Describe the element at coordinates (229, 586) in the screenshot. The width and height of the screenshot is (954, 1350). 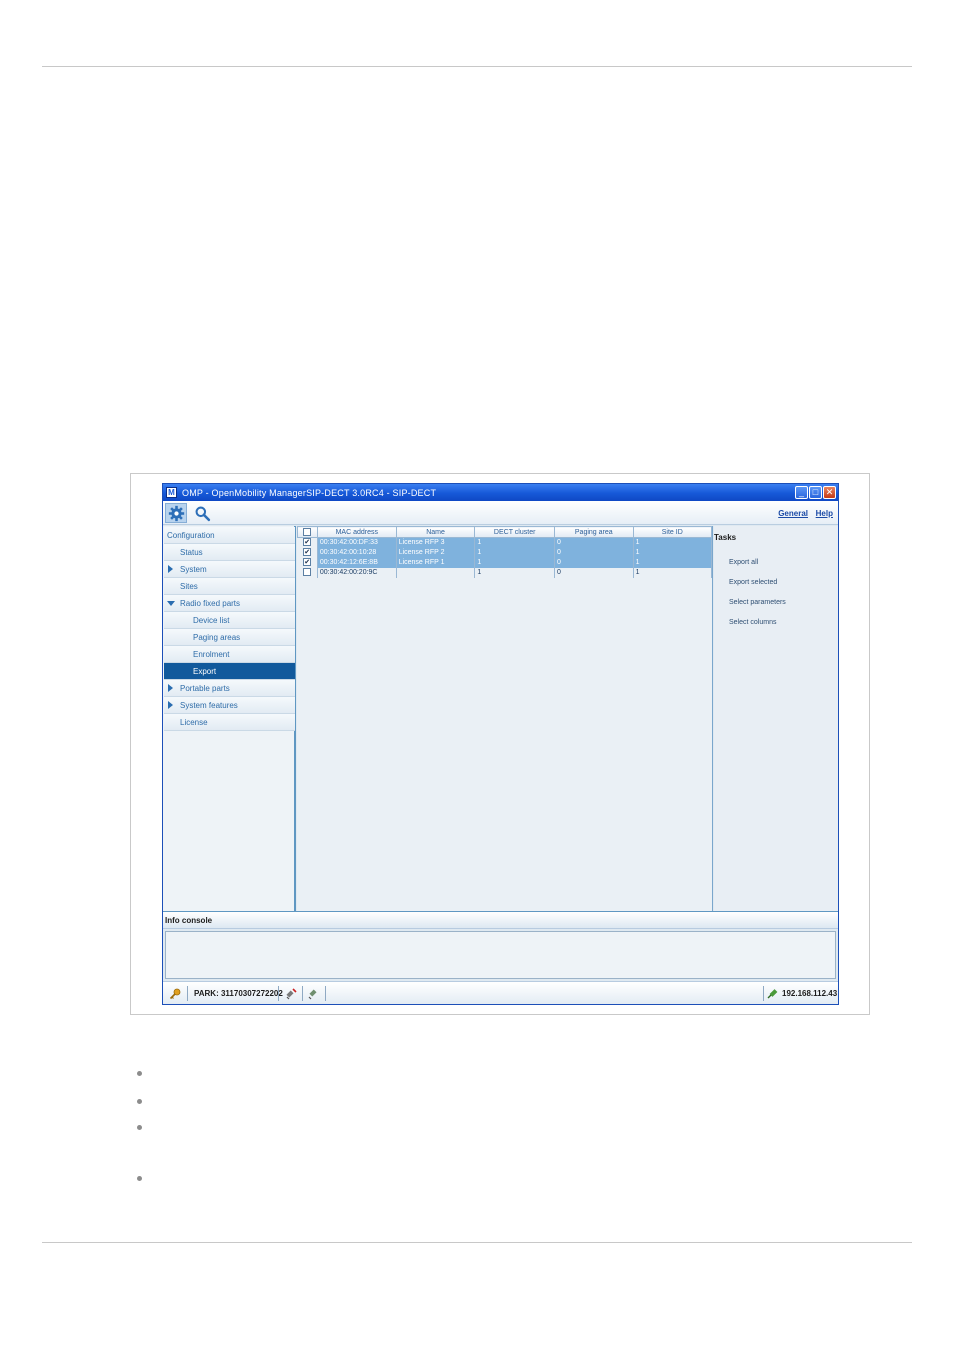
I see `nav-item-sites: Sites` at that location.